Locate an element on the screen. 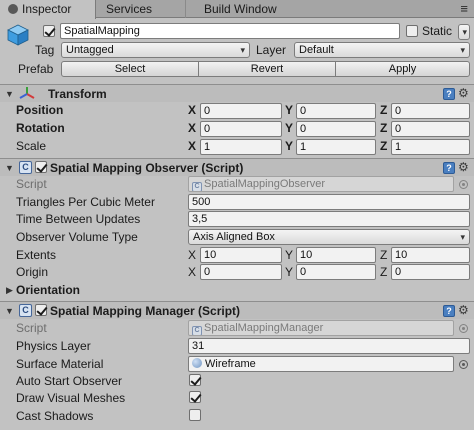  orientation-foldout: Orientation is located at coordinates (48, 290).